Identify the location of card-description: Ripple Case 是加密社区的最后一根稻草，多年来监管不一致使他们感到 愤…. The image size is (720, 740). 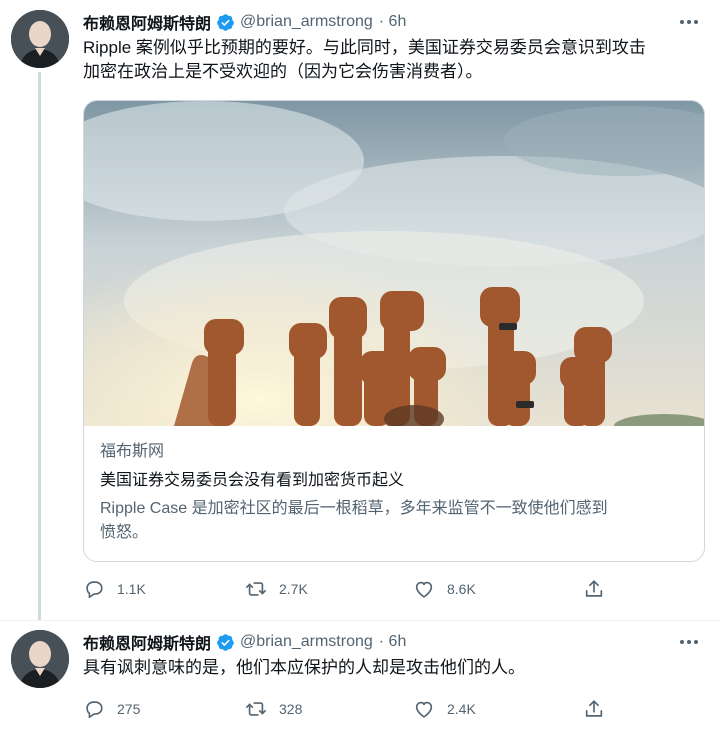
(398, 521).